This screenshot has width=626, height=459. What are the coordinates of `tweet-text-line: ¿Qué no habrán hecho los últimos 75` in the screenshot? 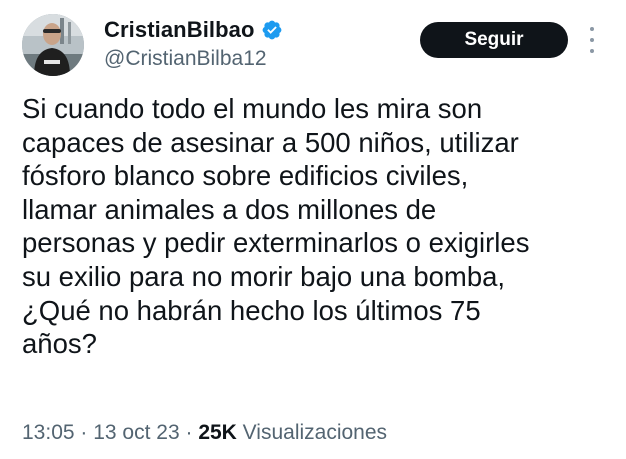 It's located at (251, 310).